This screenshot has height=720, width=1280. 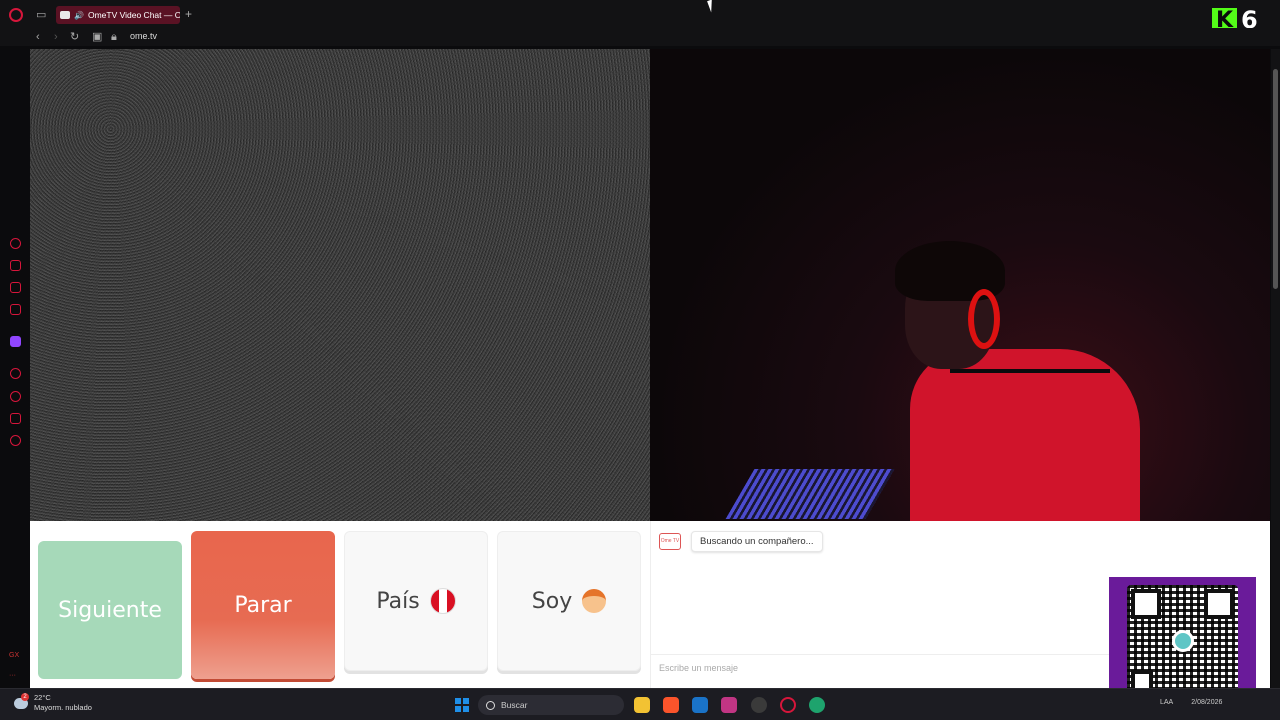 I want to click on url-text: ome.tv, so click(x=143, y=36).